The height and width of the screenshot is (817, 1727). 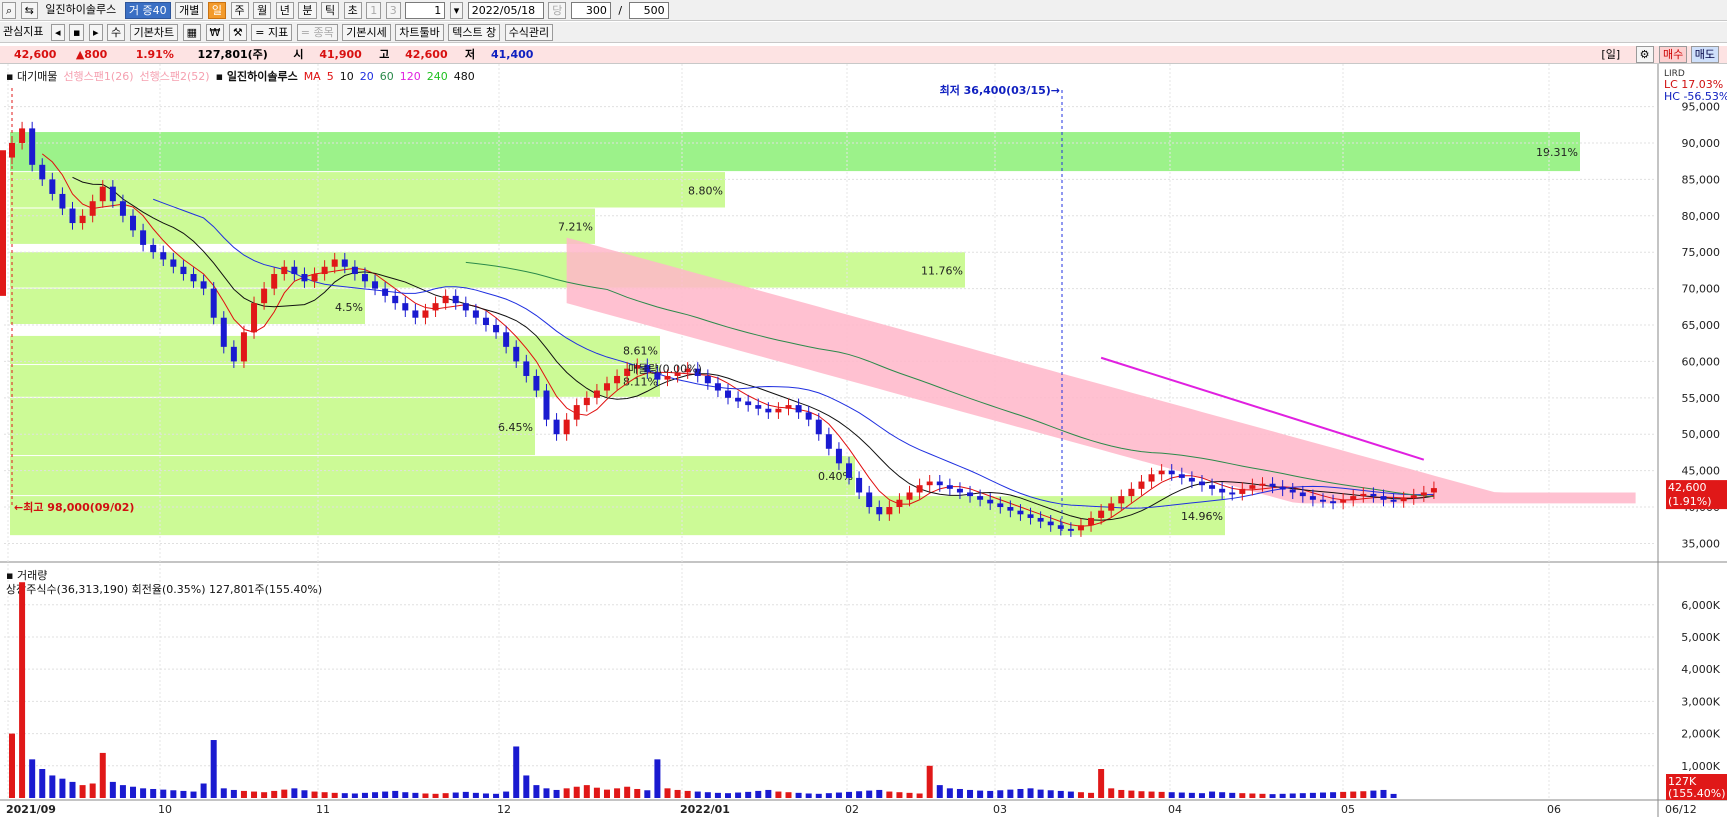 What do you see at coordinates (239, 10) in the screenshot?
I see `tab-weekly: 주` at bounding box center [239, 10].